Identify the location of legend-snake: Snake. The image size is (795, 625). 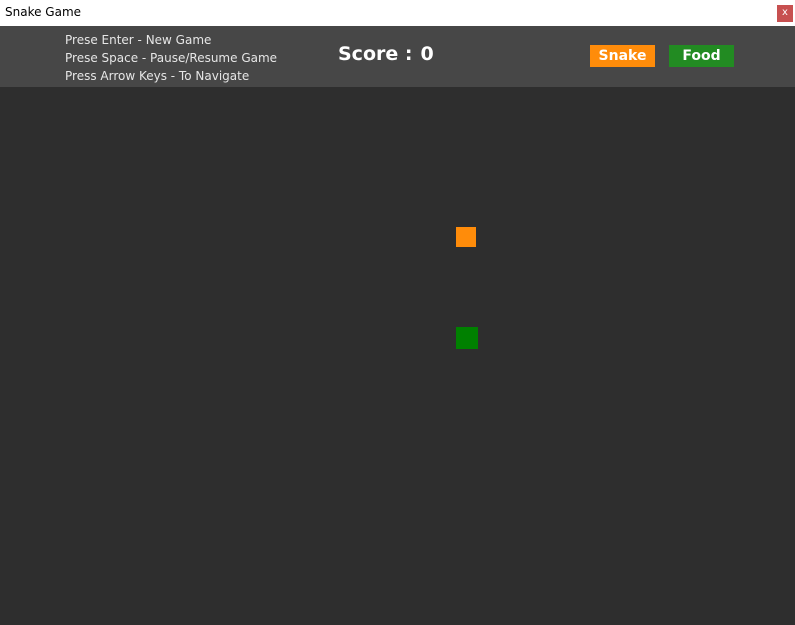
(622, 56).